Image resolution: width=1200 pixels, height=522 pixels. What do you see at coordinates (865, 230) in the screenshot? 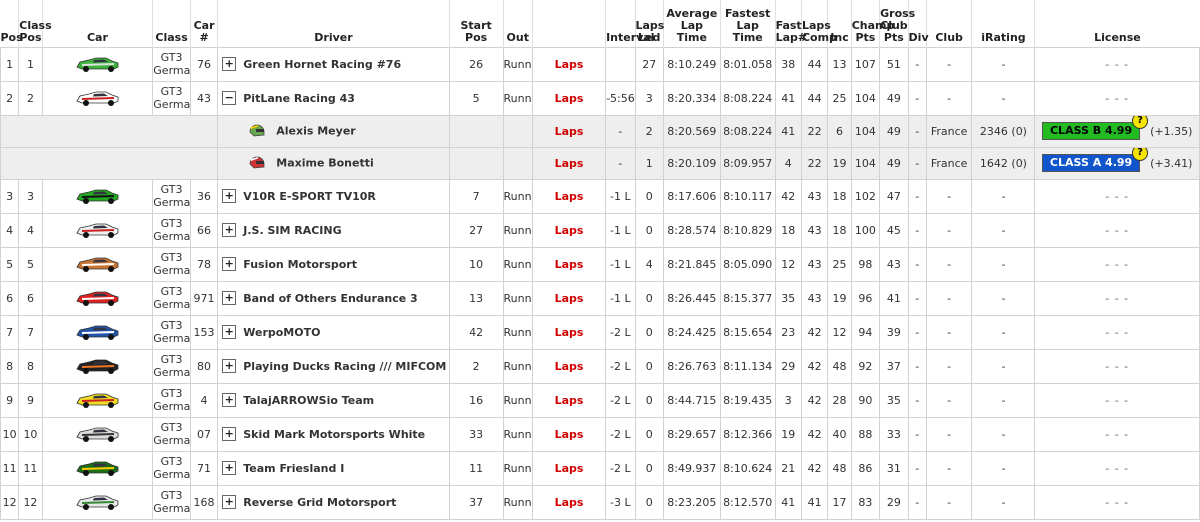
I see `champ-pts-cell: 100` at bounding box center [865, 230].